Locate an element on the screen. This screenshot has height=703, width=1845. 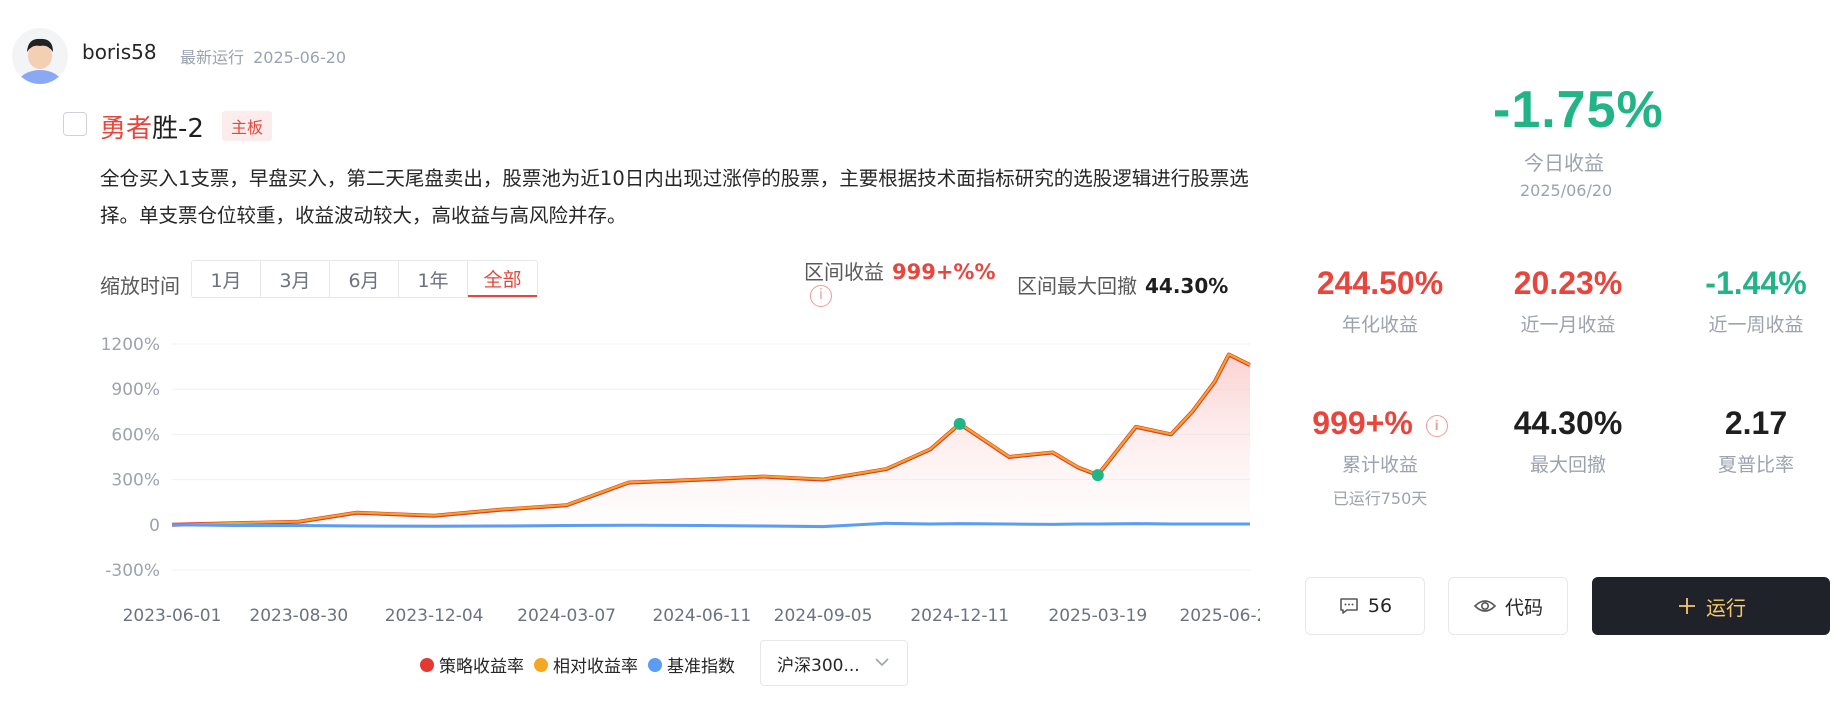
x-tick-label: 2024-06-11 is located at coordinates (701, 616).